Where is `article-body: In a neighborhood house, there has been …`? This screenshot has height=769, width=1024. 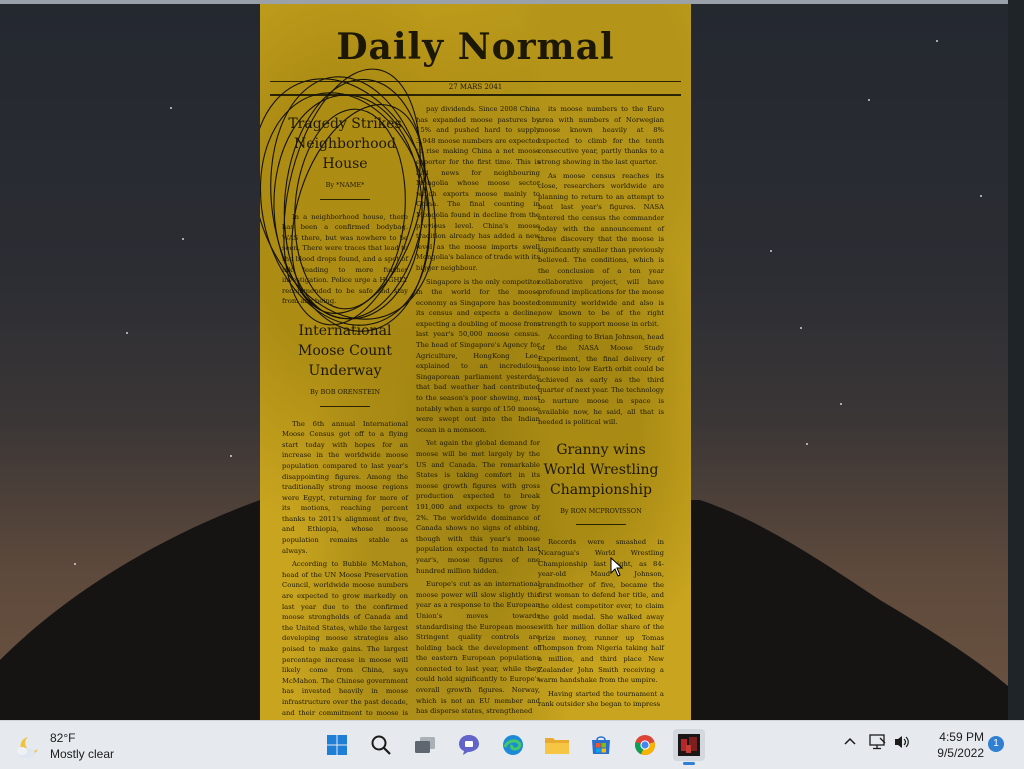
article-body: In a neighborhood house, there has been … is located at coordinates (345, 259).